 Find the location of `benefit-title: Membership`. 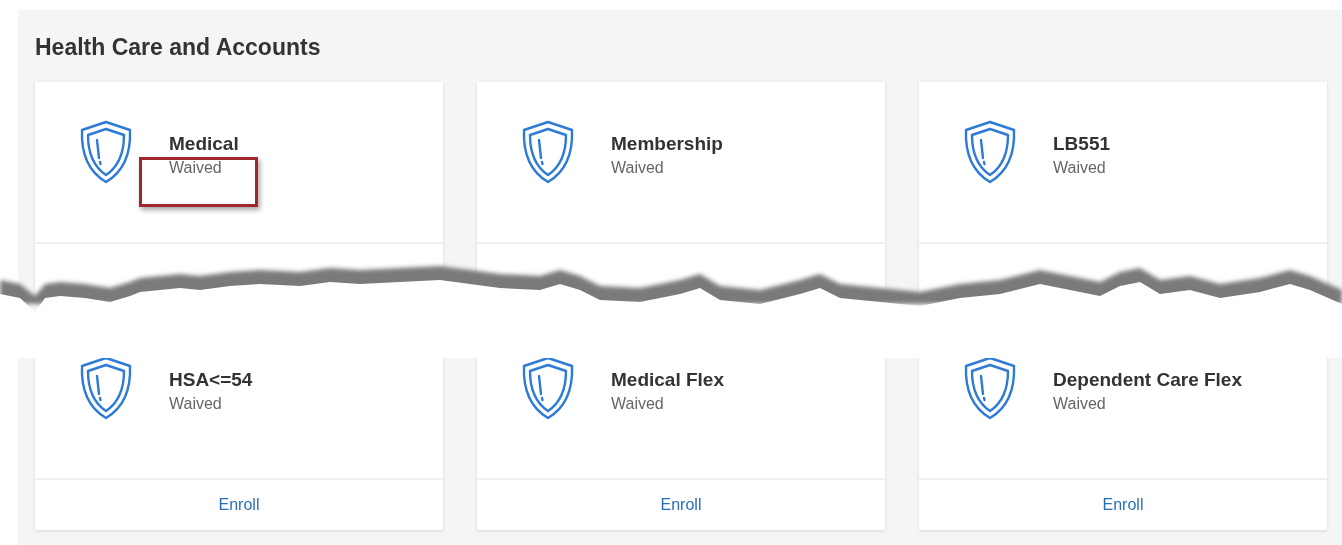

benefit-title: Membership is located at coordinates (667, 144).